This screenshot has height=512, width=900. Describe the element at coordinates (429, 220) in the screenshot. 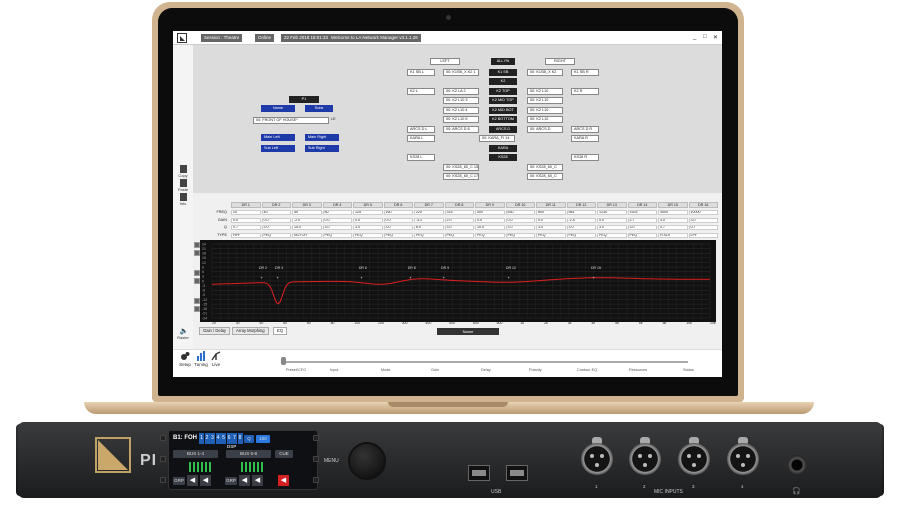

I see `eq-cell: -4.2` at that location.